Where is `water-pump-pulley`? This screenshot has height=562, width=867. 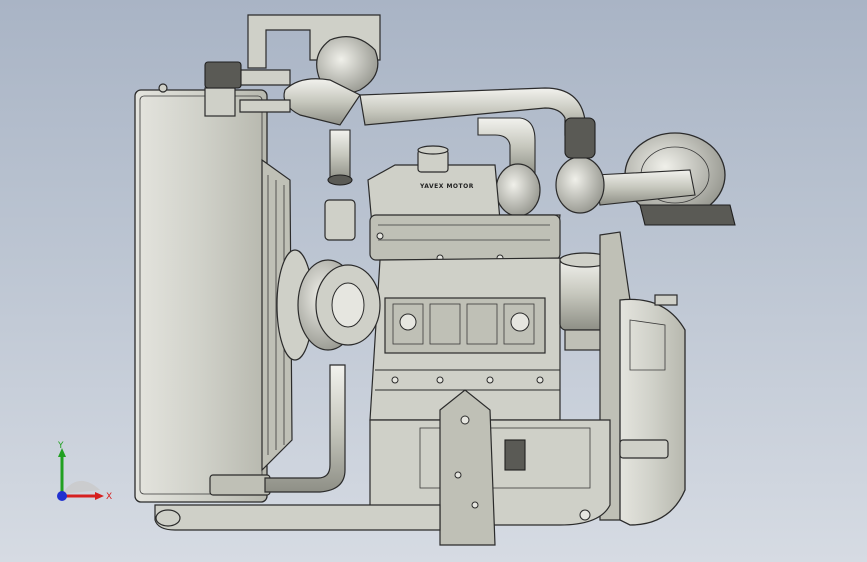
water-pump-pulley is located at coordinates (339, 262).